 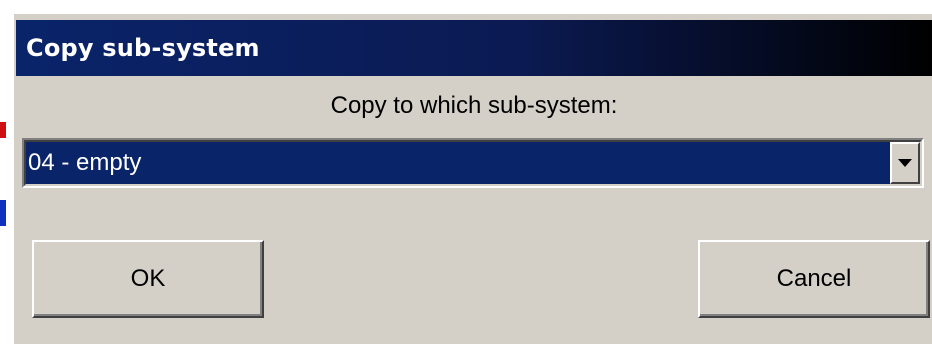 I want to click on subsystem-select-field: 04 - empty, so click(x=473, y=163).